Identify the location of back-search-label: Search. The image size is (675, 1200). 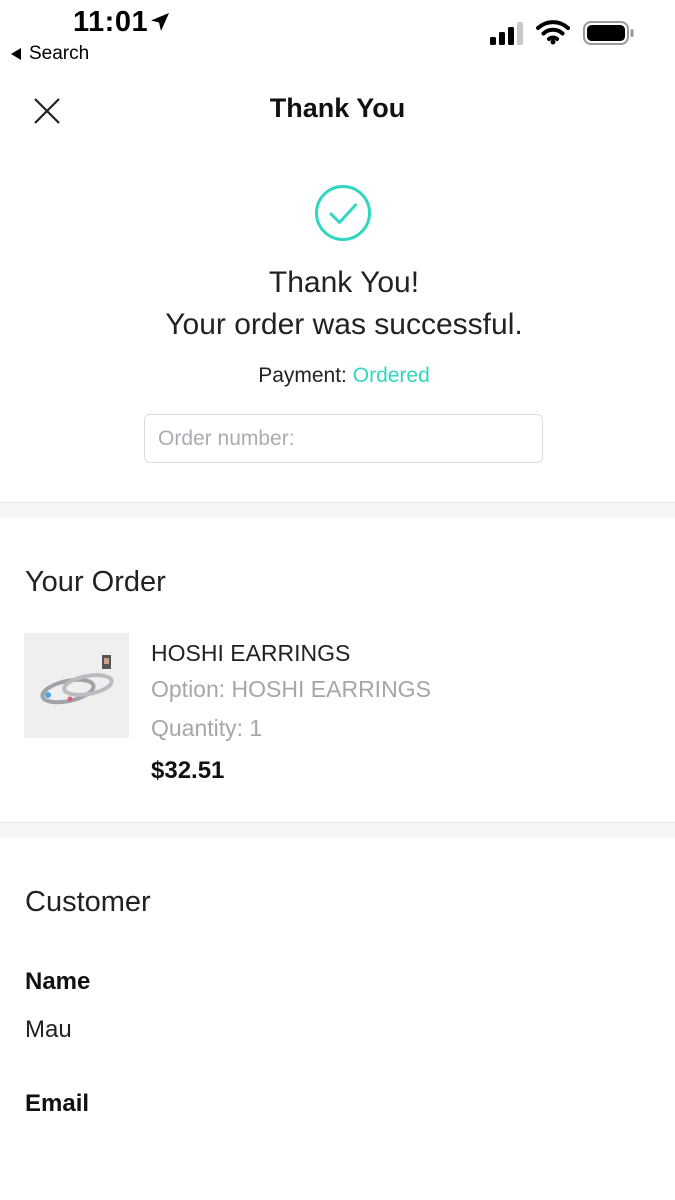
(59, 53).